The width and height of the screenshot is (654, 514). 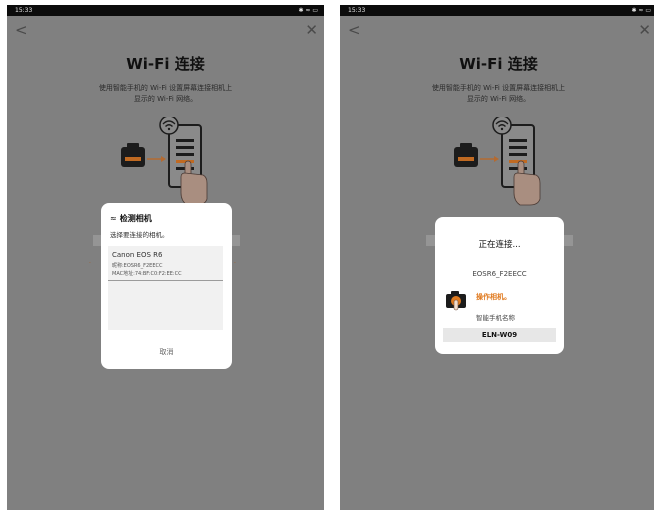 I want to click on wifi-icon: ≈, so click(x=113, y=218).